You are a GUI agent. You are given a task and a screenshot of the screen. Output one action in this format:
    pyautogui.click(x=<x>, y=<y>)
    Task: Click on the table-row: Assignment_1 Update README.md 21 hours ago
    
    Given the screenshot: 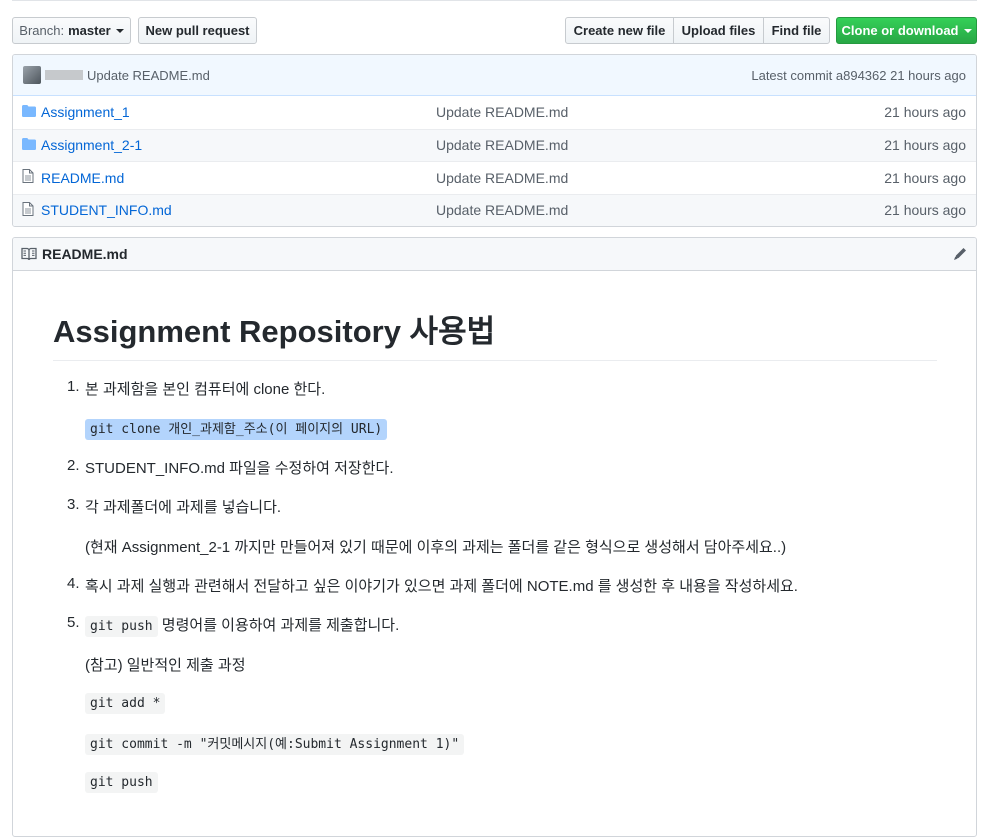 What is the action you would take?
    pyautogui.click(x=494, y=112)
    